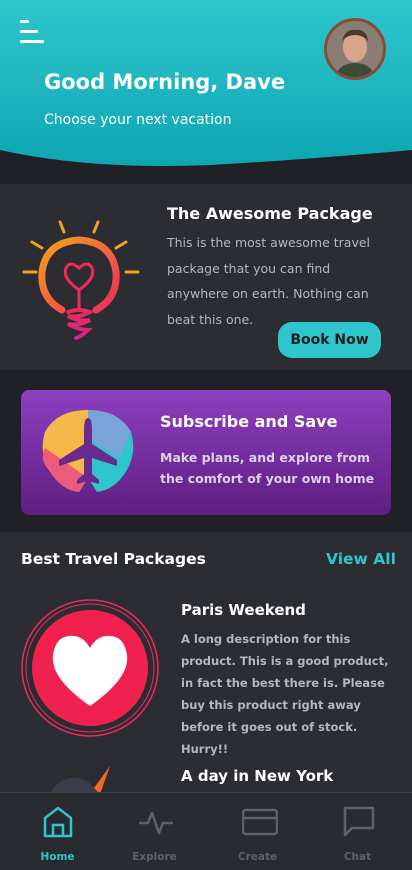 This screenshot has width=412, height=870. Describe the element at coordinates (355, 49) in the screenshot. I see `avatar` at that location.